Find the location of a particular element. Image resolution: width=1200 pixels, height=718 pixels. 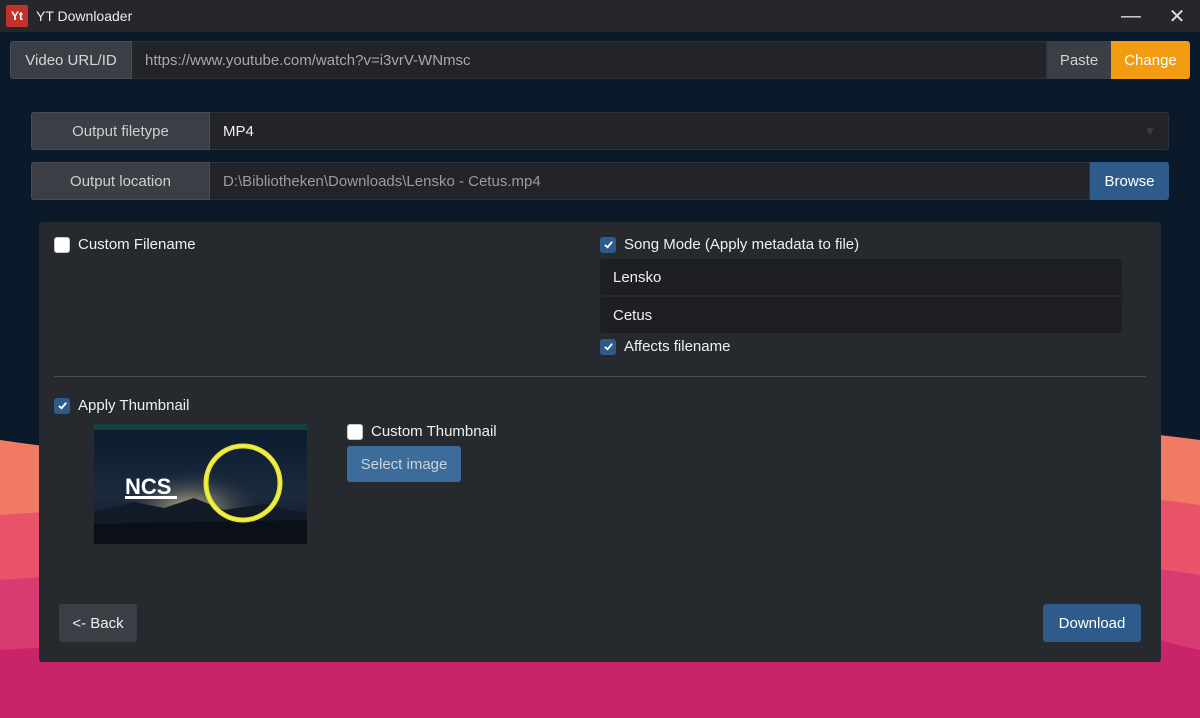

app-logo-icon: Yt is located at coordinates (17, 16).